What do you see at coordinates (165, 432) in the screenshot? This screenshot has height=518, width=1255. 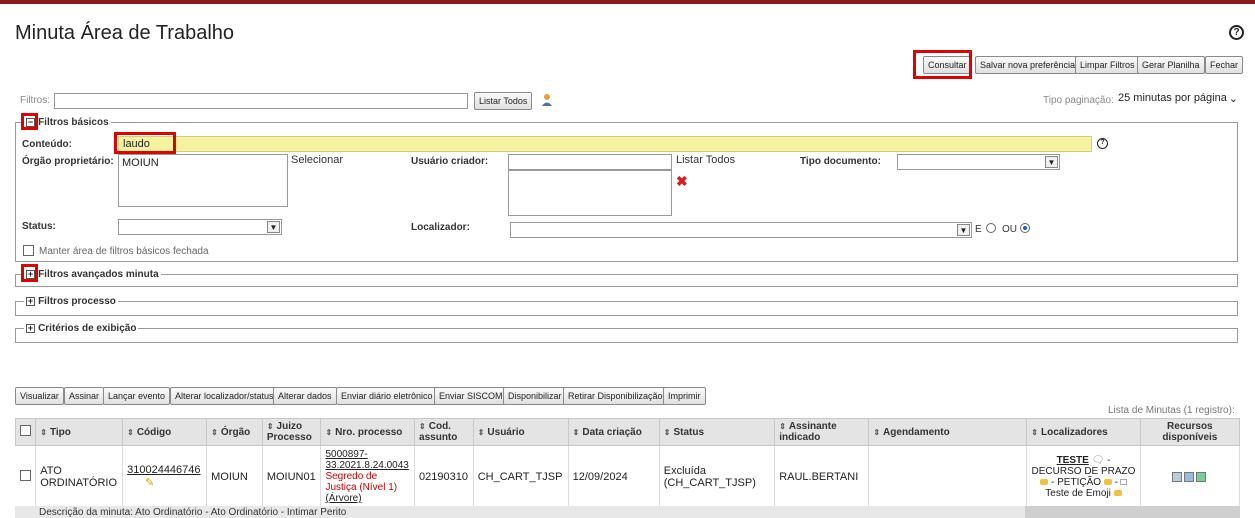 I see `header-codigo: ⇕ Código` at bounding box center [165, 432].